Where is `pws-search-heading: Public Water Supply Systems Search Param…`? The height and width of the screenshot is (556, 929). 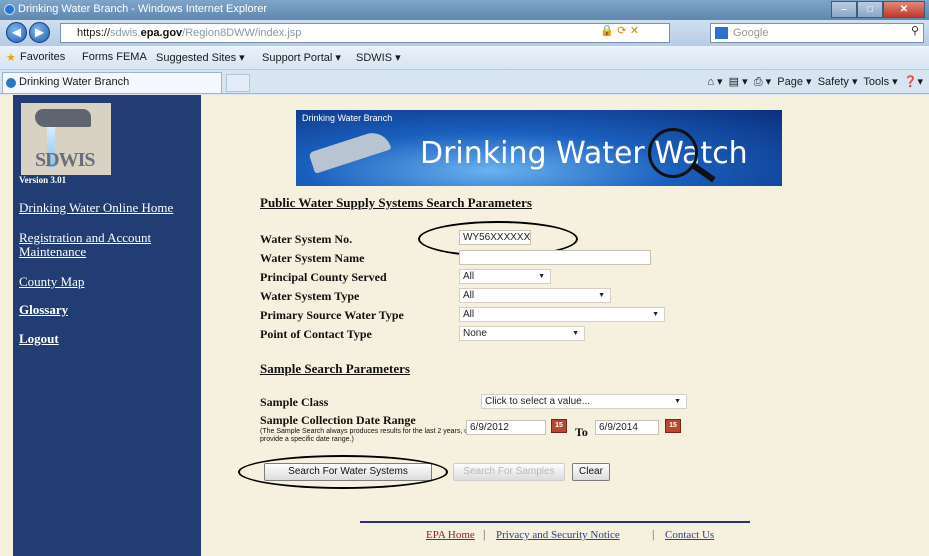 pws-search-heading: Public Water Supply Systems Search Param… is located at coordinates (396, 202).